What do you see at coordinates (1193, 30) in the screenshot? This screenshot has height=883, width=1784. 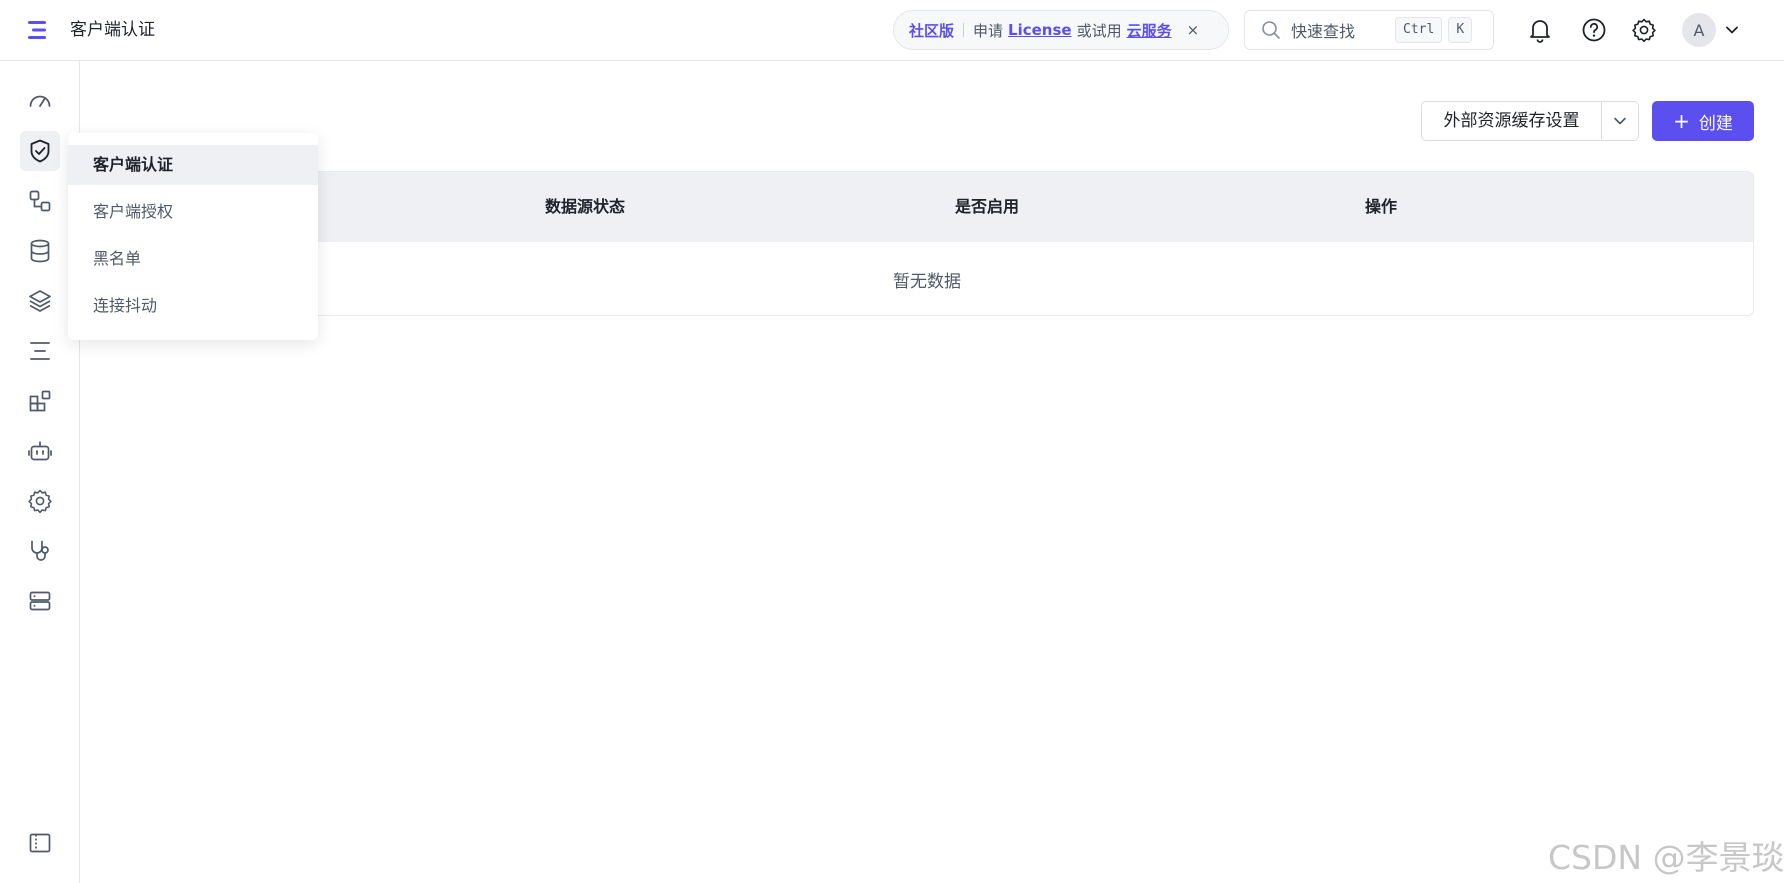 I see `banner-close-icon: ×` at bounding box center [1193, 30].